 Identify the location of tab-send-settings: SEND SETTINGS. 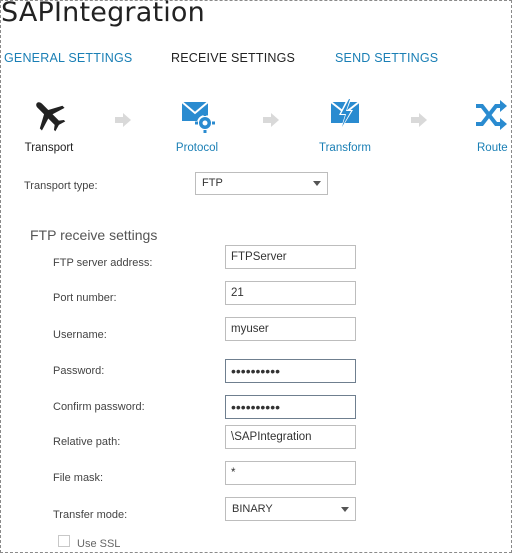
(386, 58).